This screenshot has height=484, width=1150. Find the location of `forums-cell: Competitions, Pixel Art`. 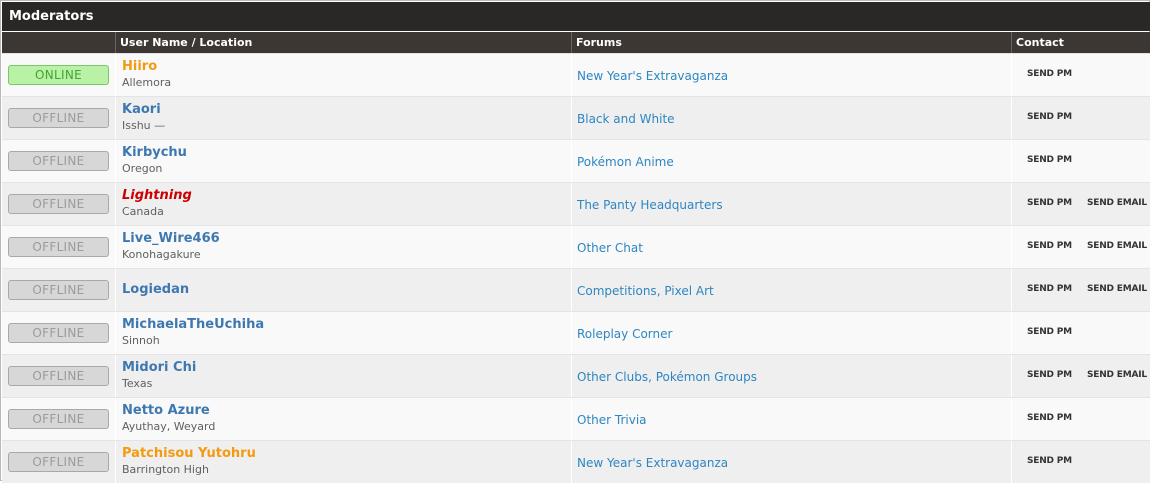

forums-cell: Competitions, Pixel Art is located at coordinates (645, 291).